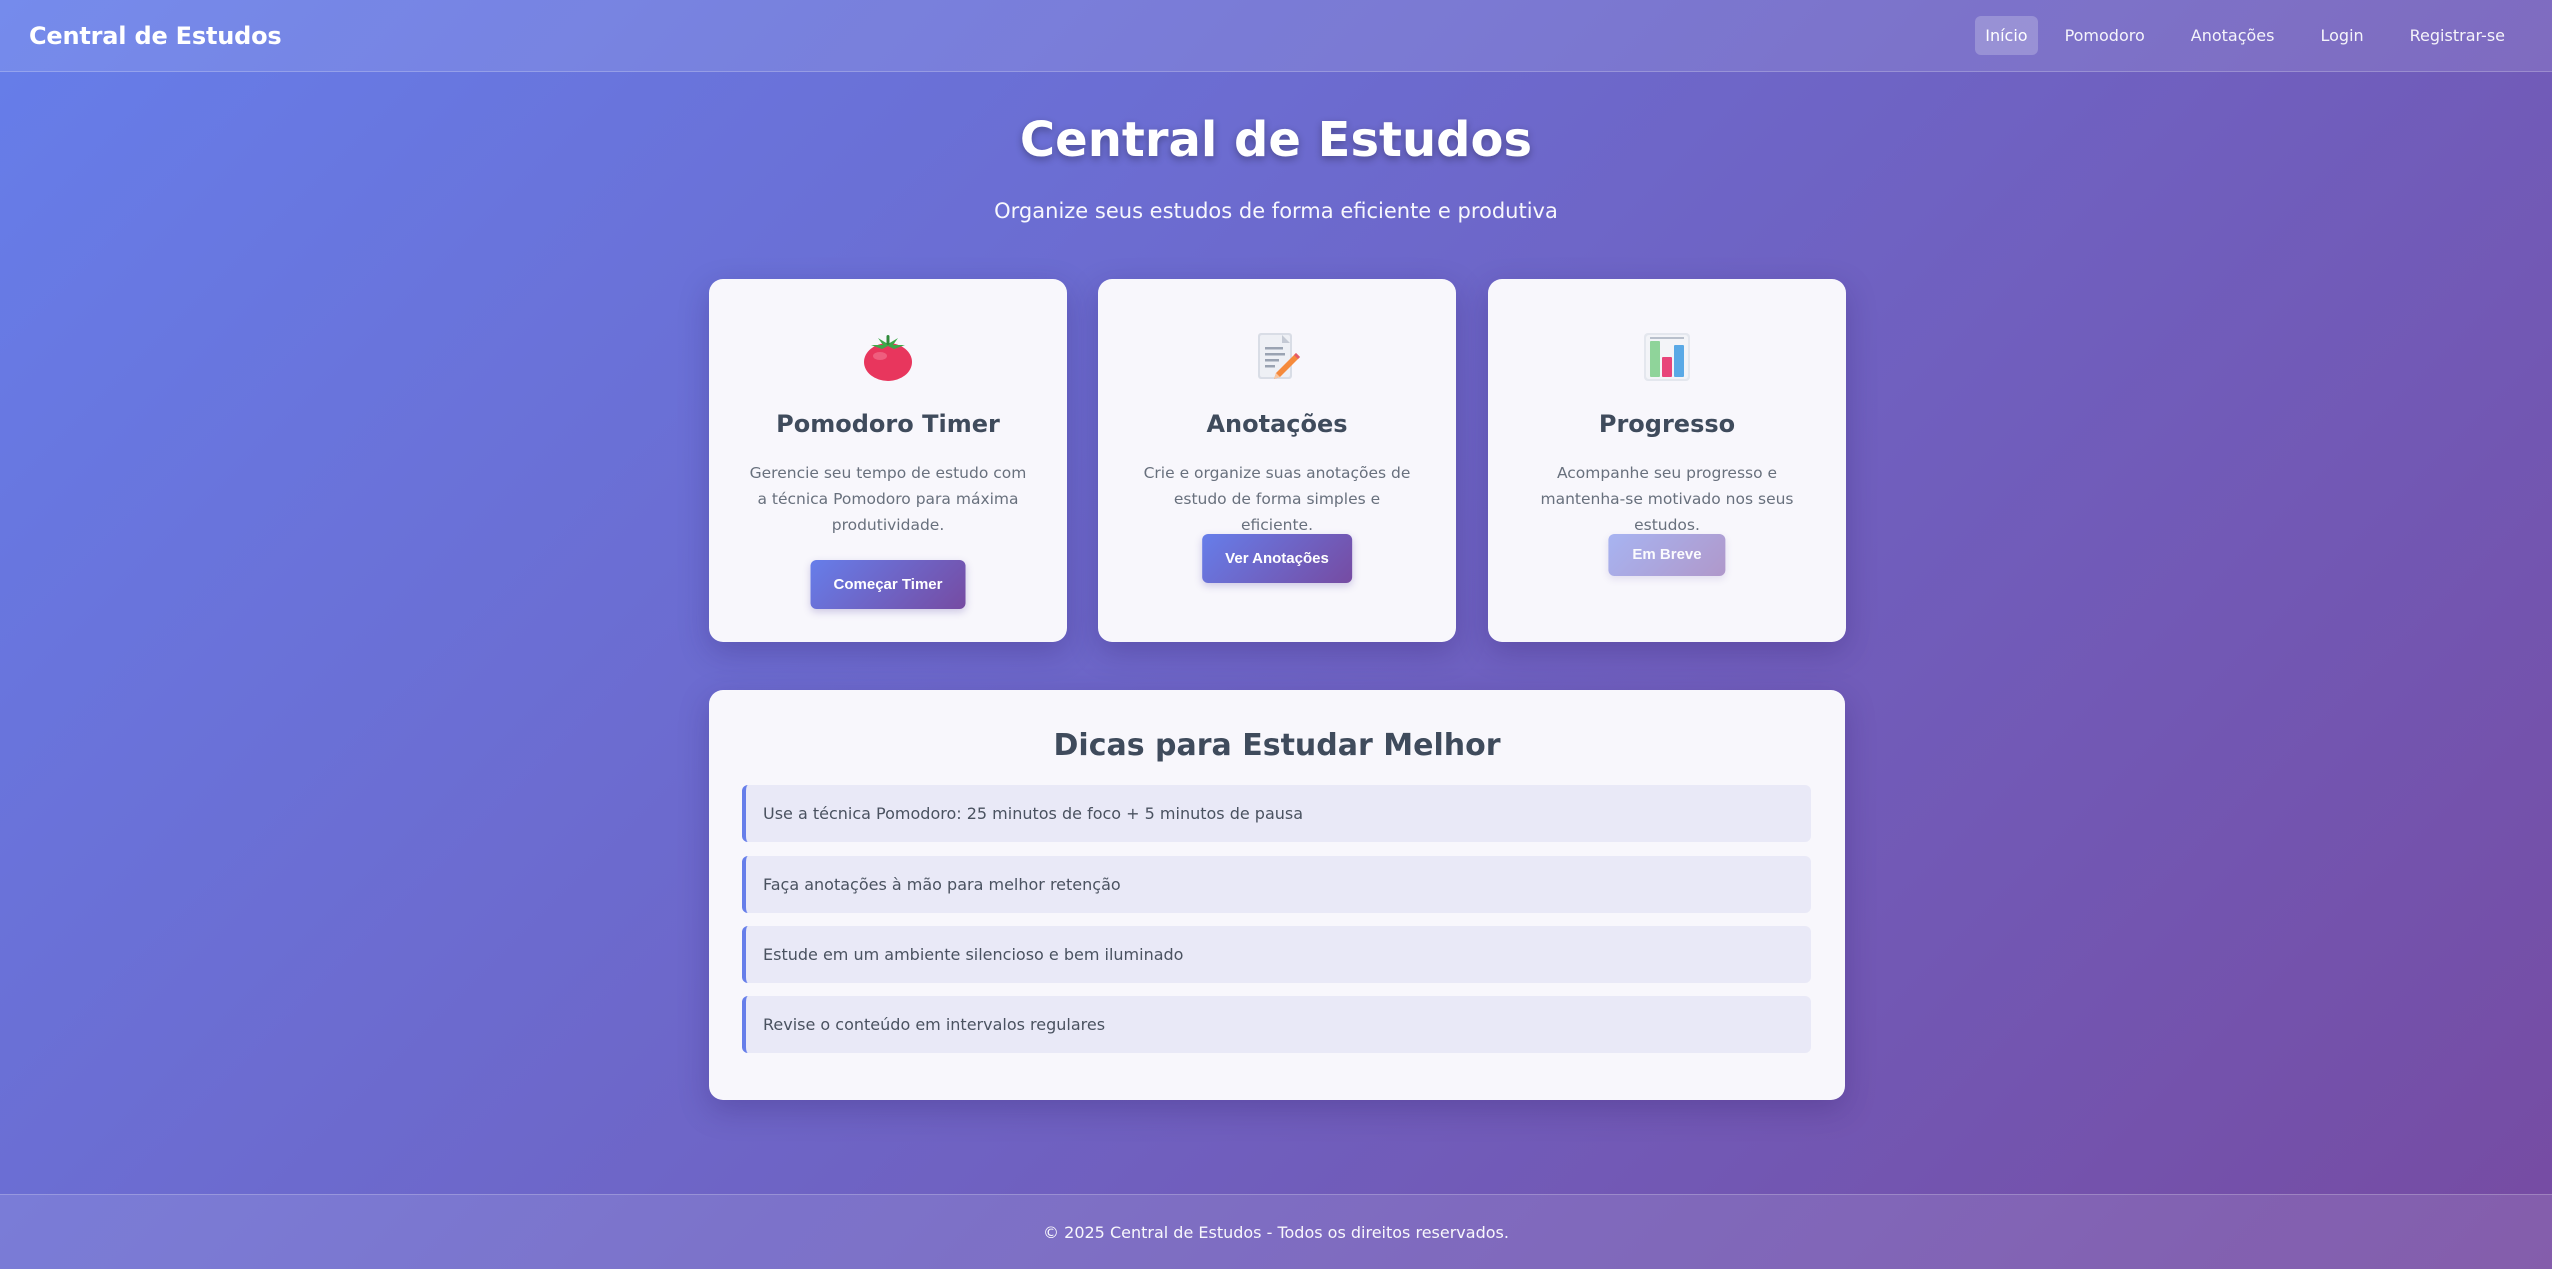 The height and width of the screenshot is (1269, 2552). I want to click on nav-link-pomodoro: Pomodoro, so click(2105, 35).